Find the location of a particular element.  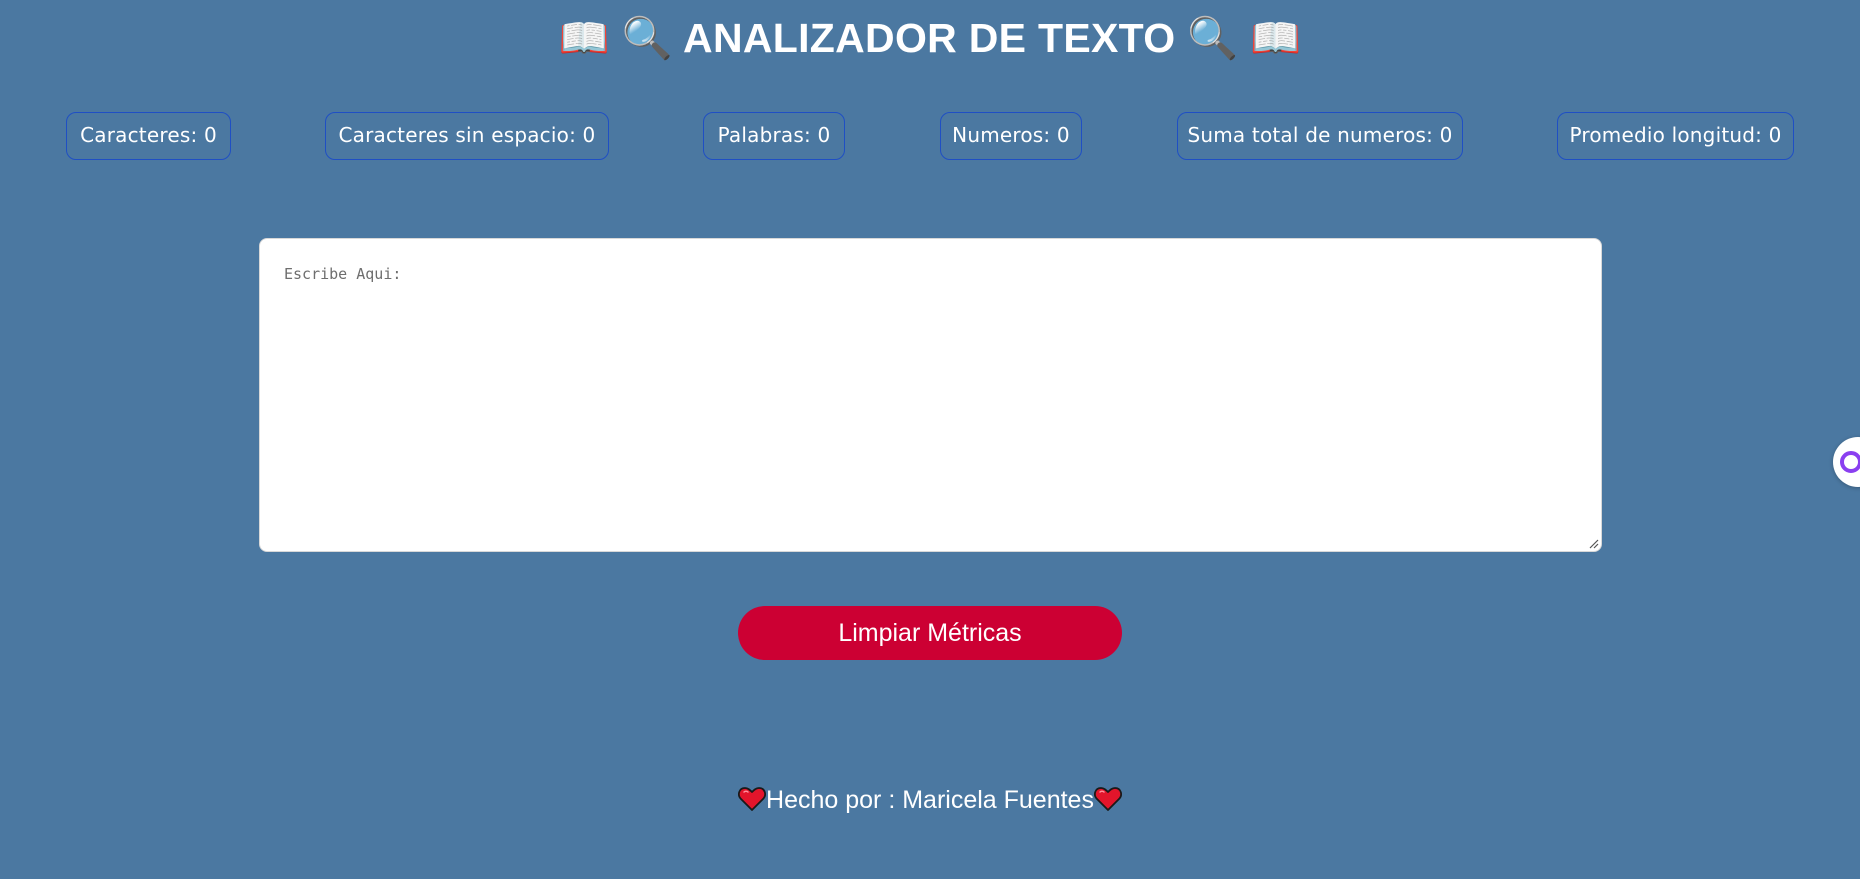

page-title: 📖 🔍 ANALIZADOR DE TEXTO 🔍 📖 is located at coordinates (930, 38).